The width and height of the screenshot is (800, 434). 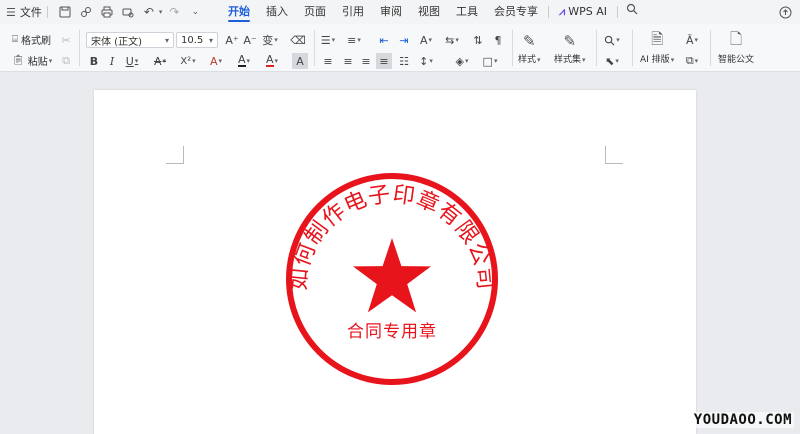 What do you see at coordinates (188, 61) in the screenshot?
I see `superscript-icon: X² ▾` at bounding box center [188, 61].